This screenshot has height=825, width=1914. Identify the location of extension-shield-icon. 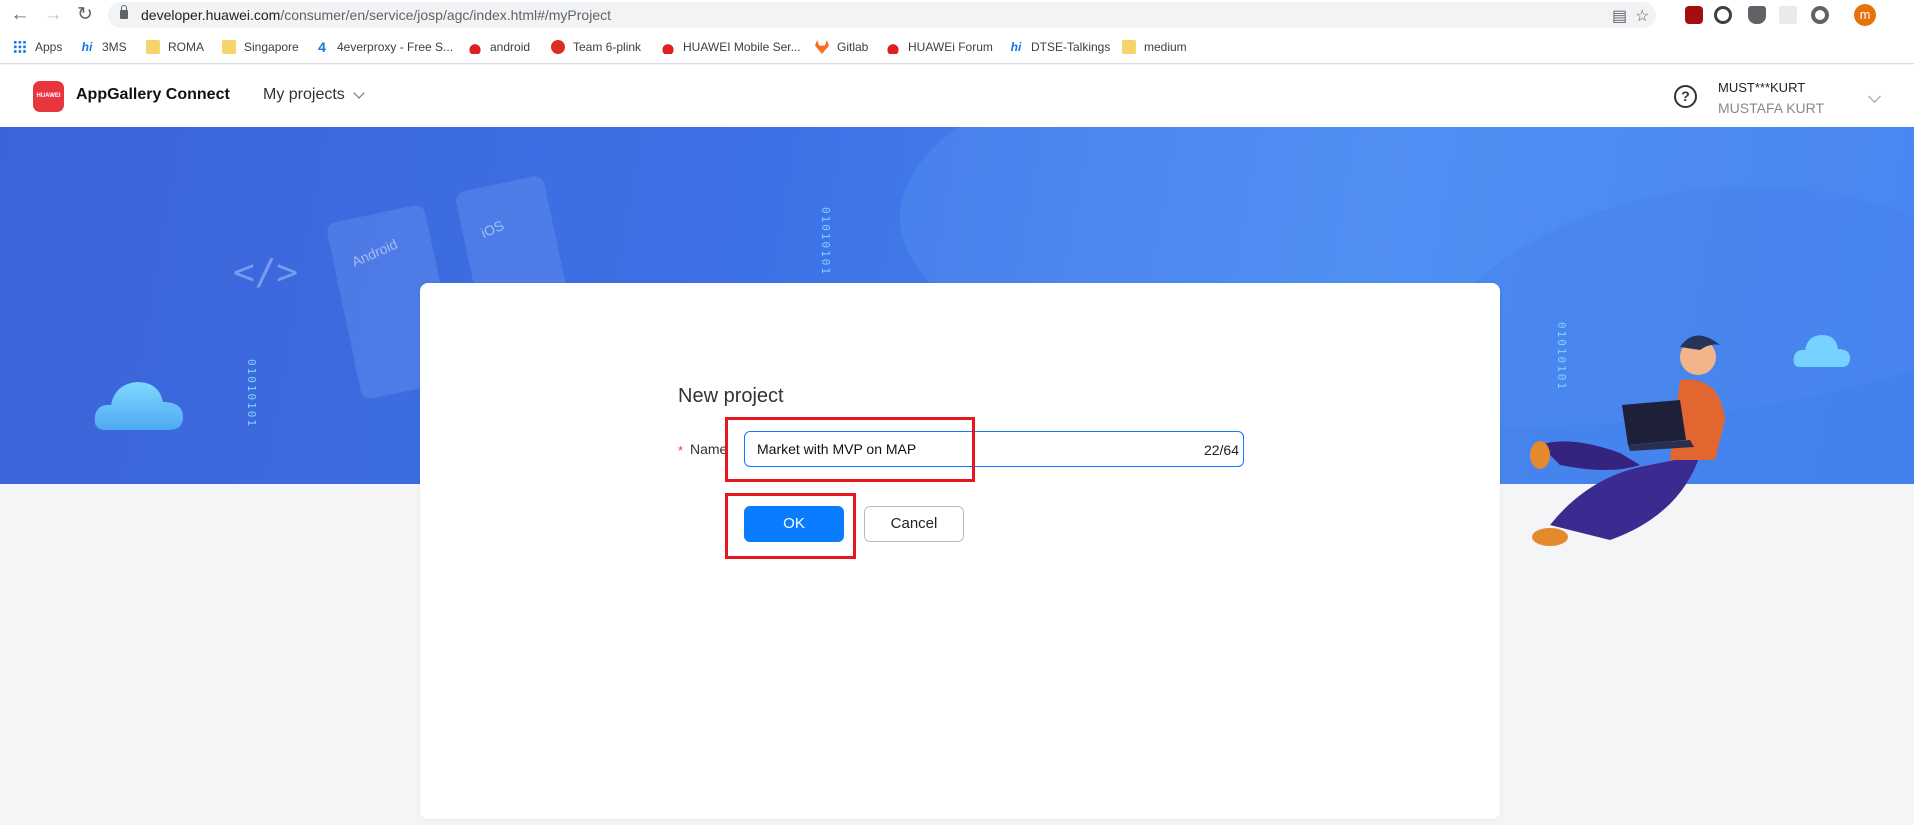
(1694, 15).